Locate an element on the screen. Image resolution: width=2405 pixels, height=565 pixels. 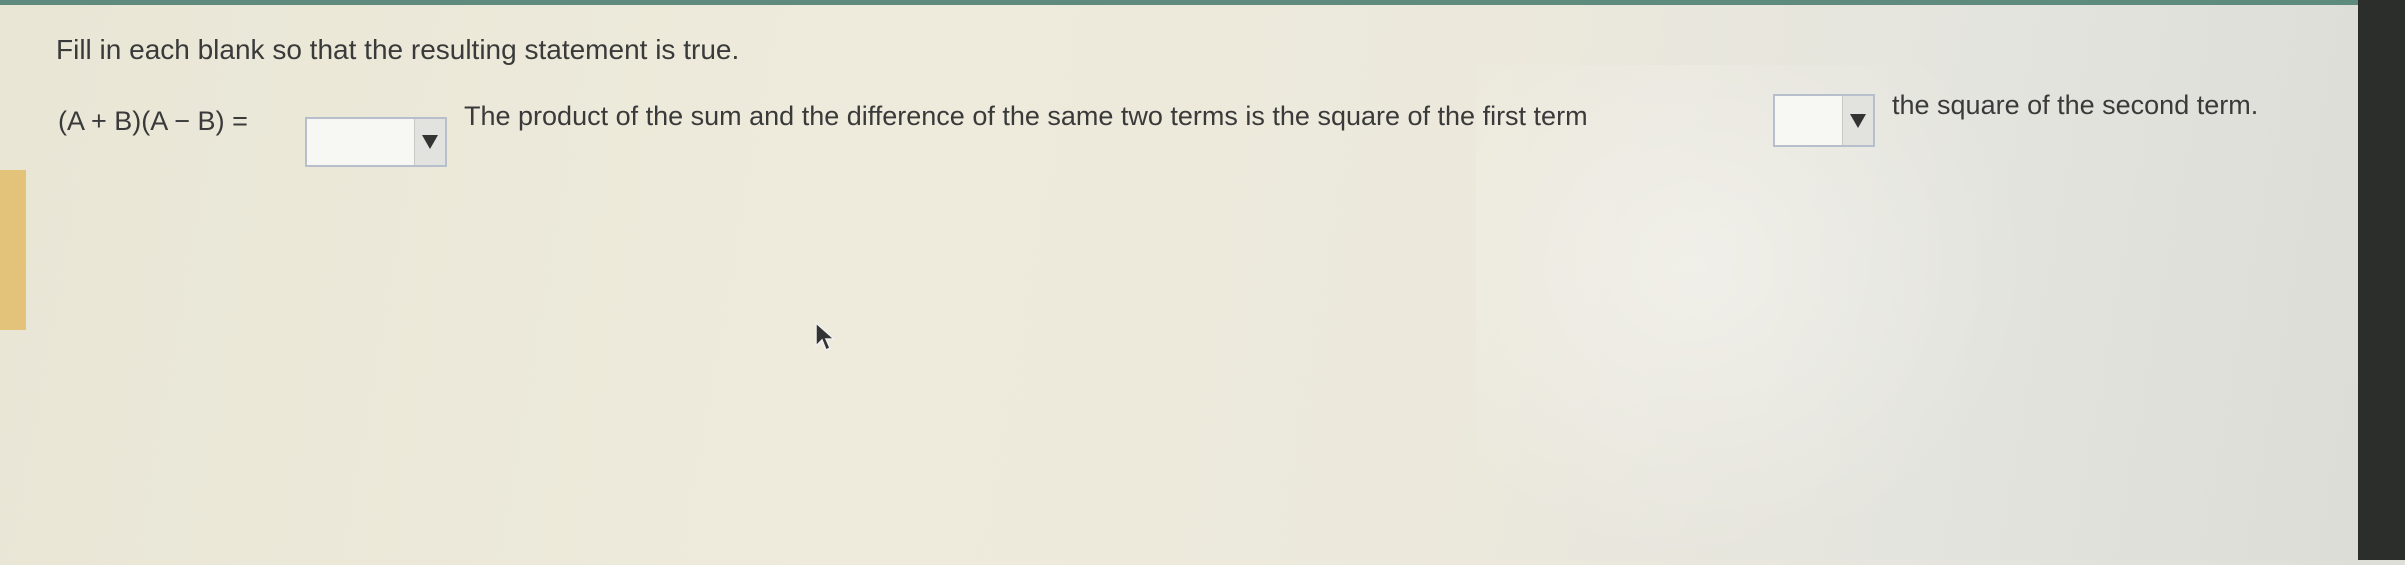
blank2-dropdown-button is located at coordinates (1857, 120).